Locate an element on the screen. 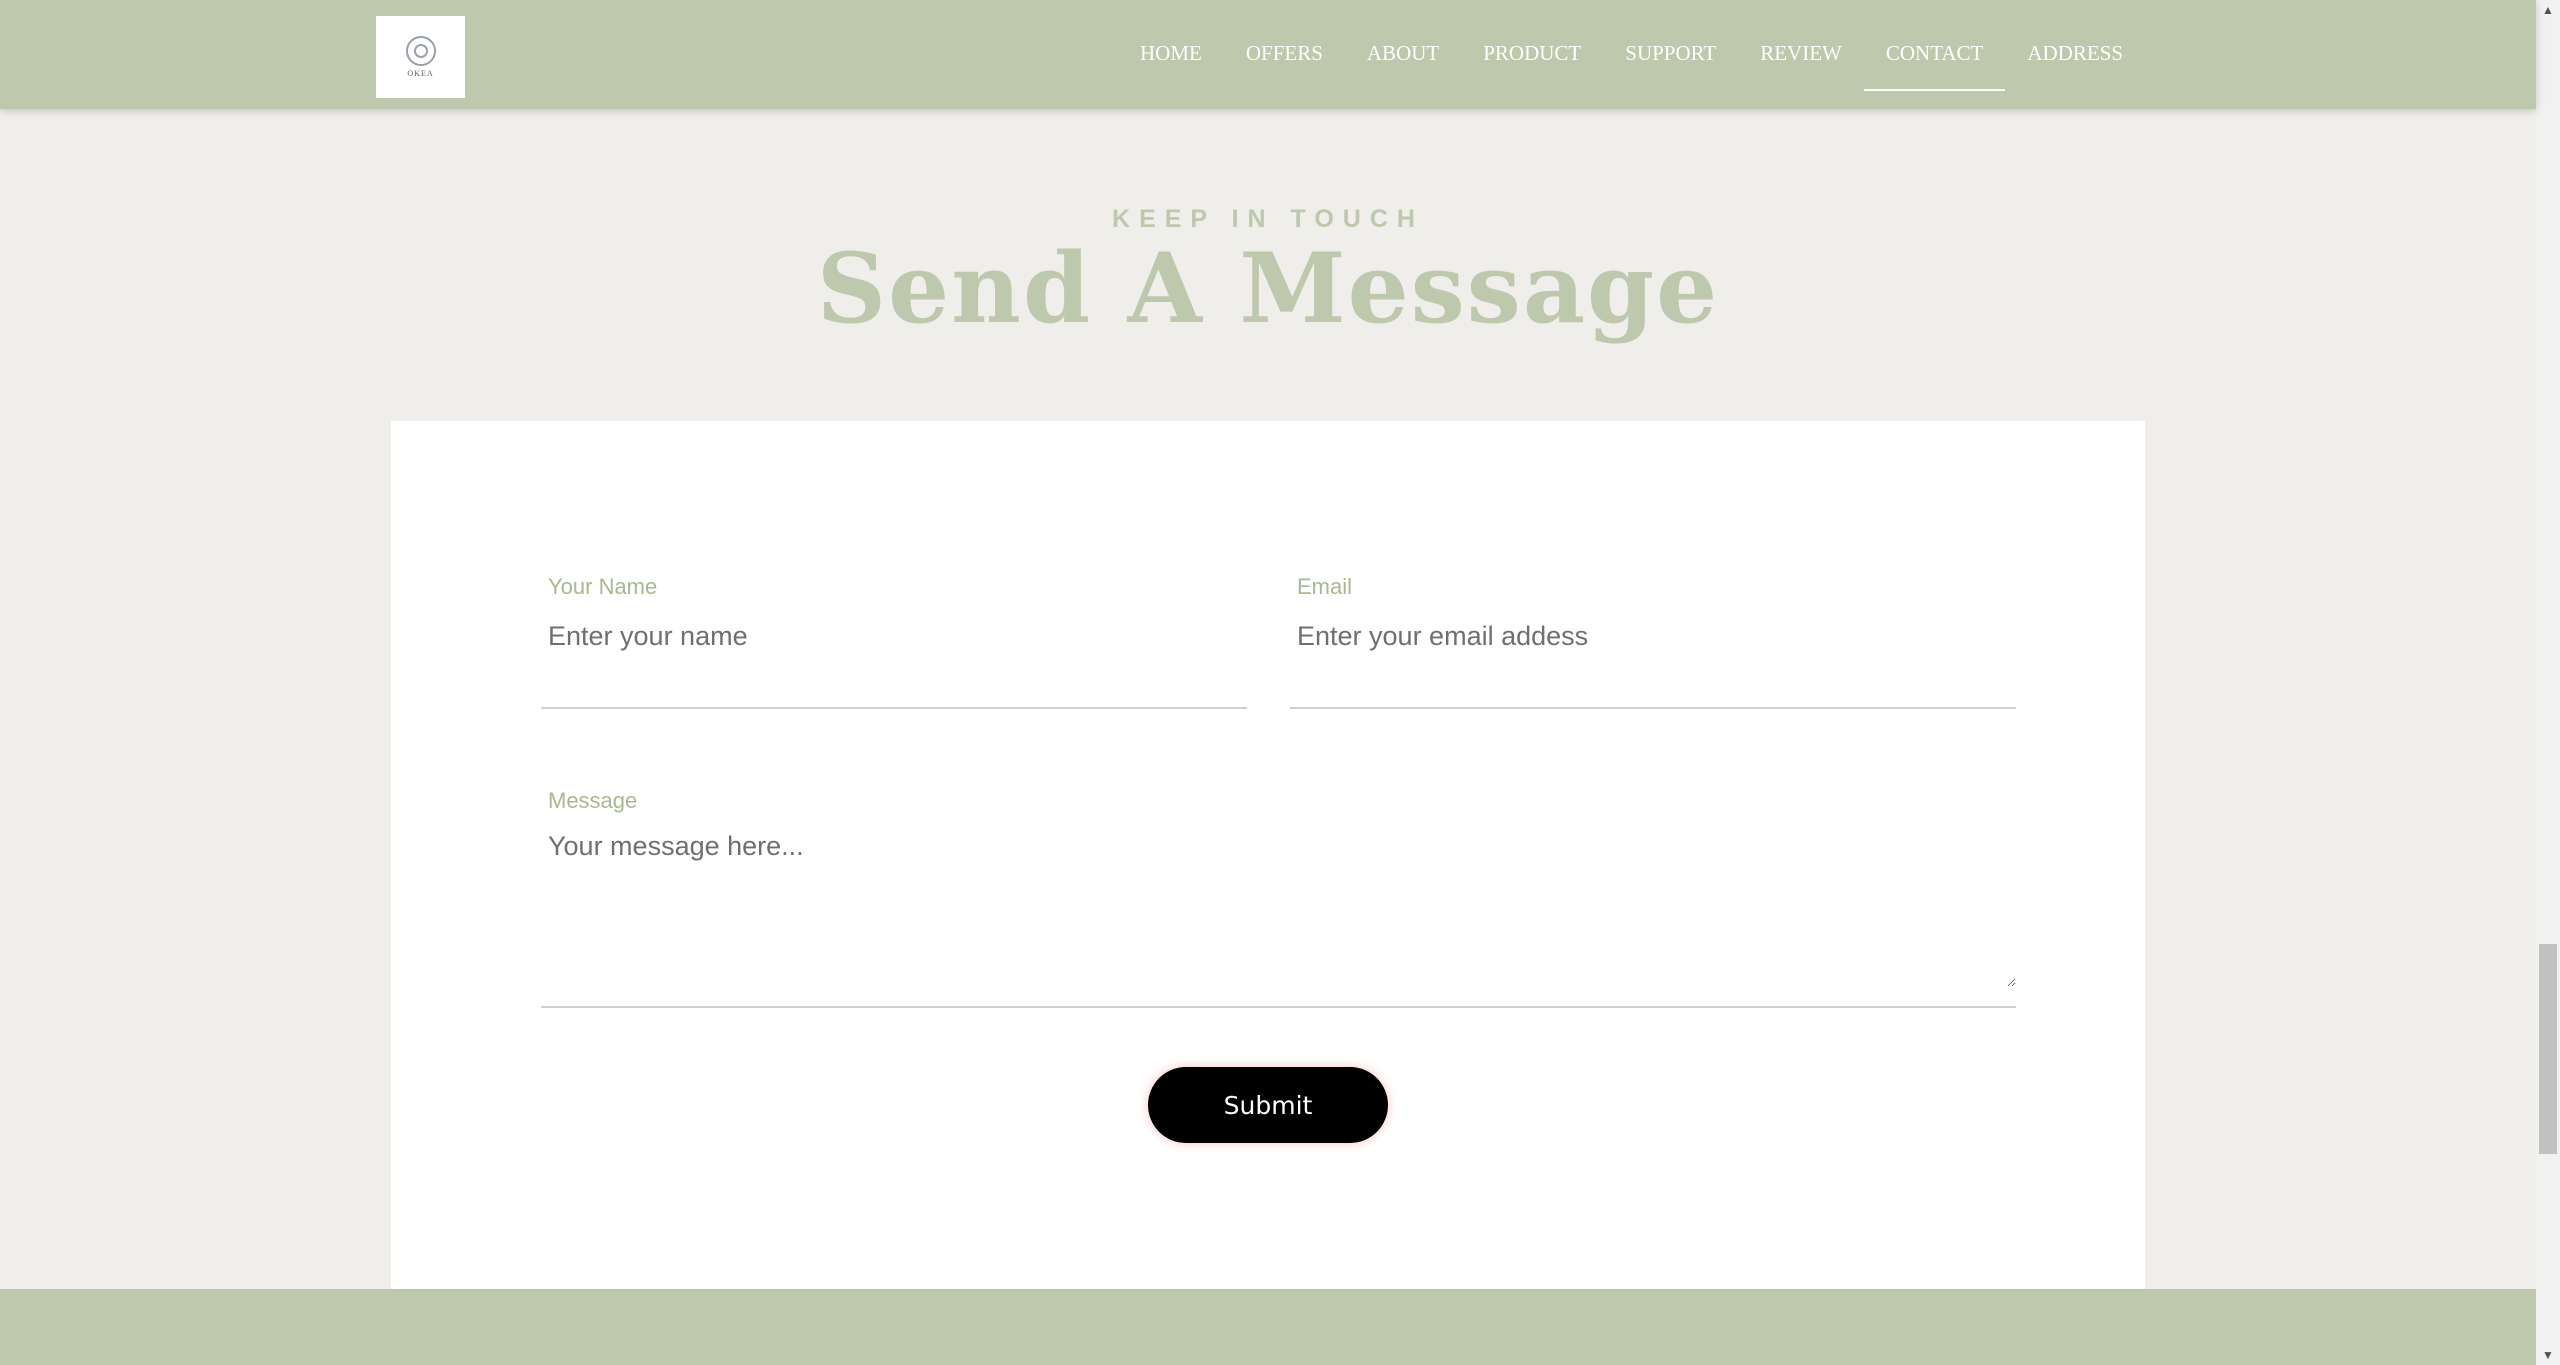 Image resolution: width=2560 pixels, height=1365 pixels. nav-item-support: SUPPORT is located at coordinates (1670, 45).